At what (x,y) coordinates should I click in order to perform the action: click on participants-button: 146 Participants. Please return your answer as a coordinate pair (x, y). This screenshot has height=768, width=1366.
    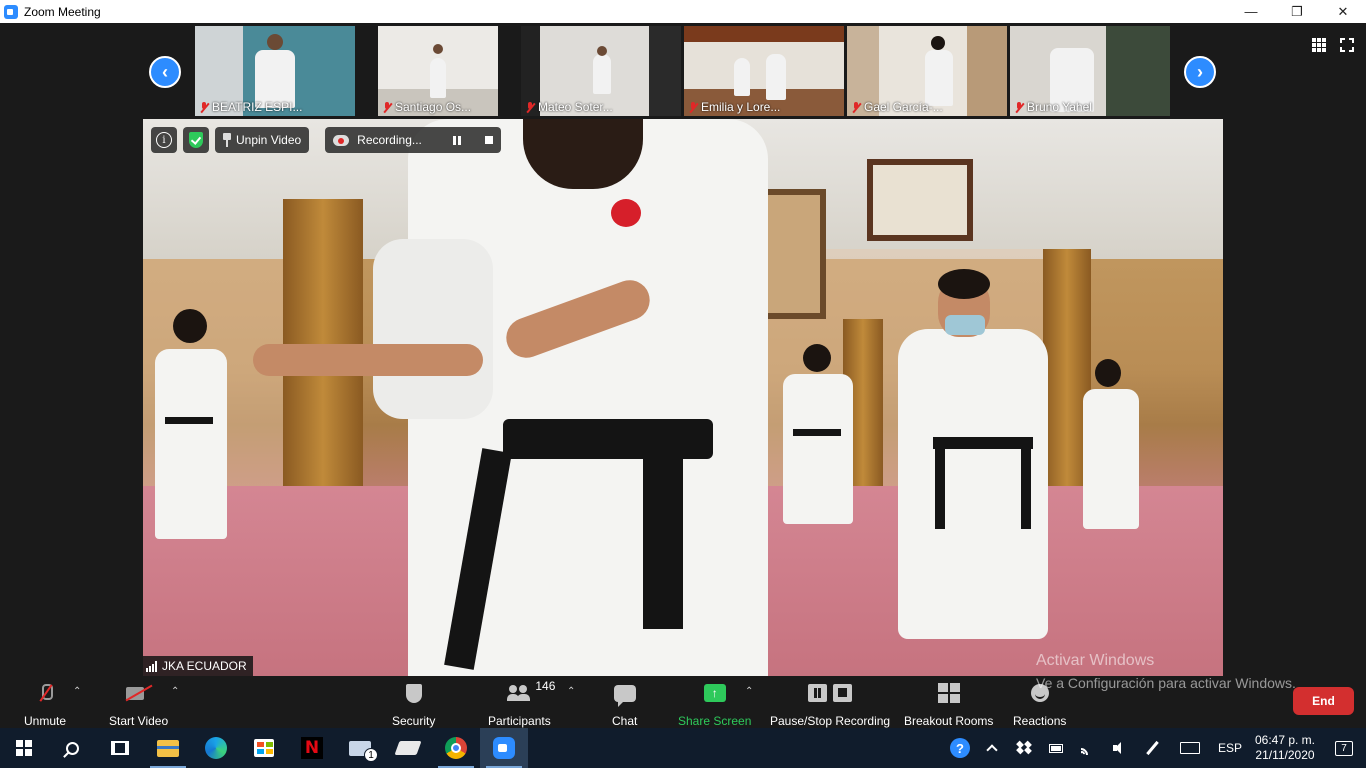
    Looking at the image, I should click on (521, 703).